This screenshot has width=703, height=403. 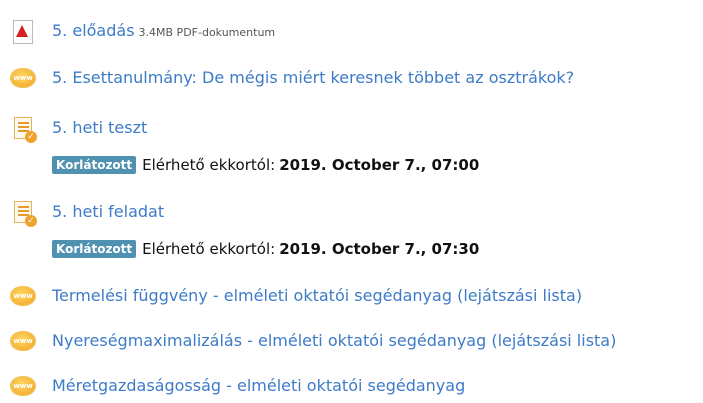 What do you see at coordinates (93, 30) in the screenshot?
I see `item-title: 5. előadás` at bounding box center [93, 30].